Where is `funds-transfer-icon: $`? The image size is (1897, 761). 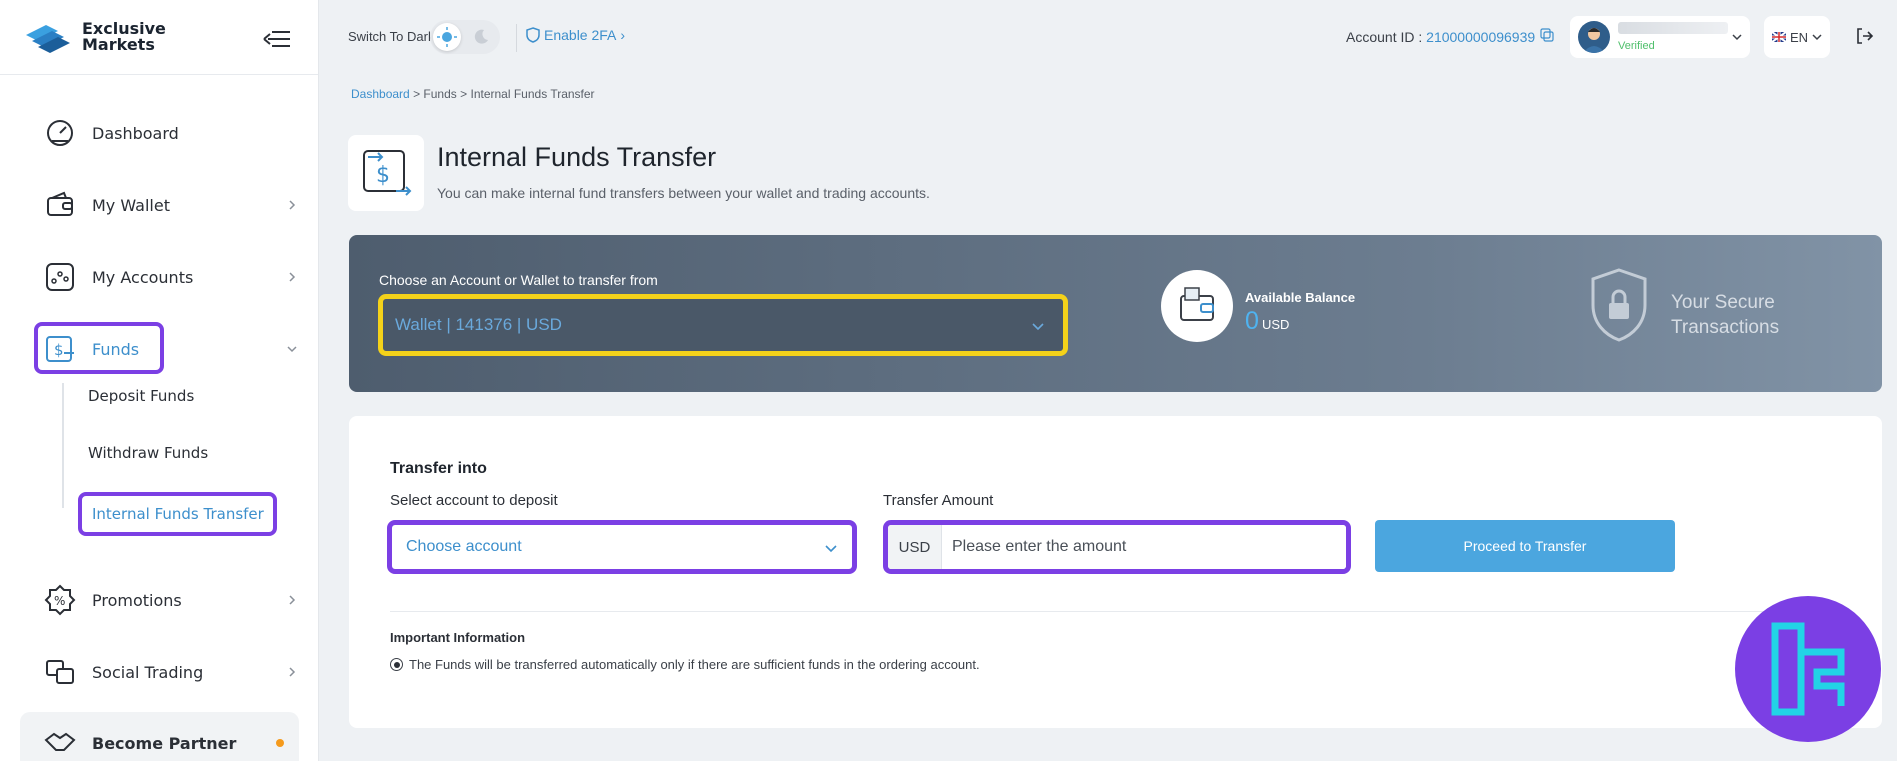
funds-transfer-icon: $ is located at coordinates (60, 349).